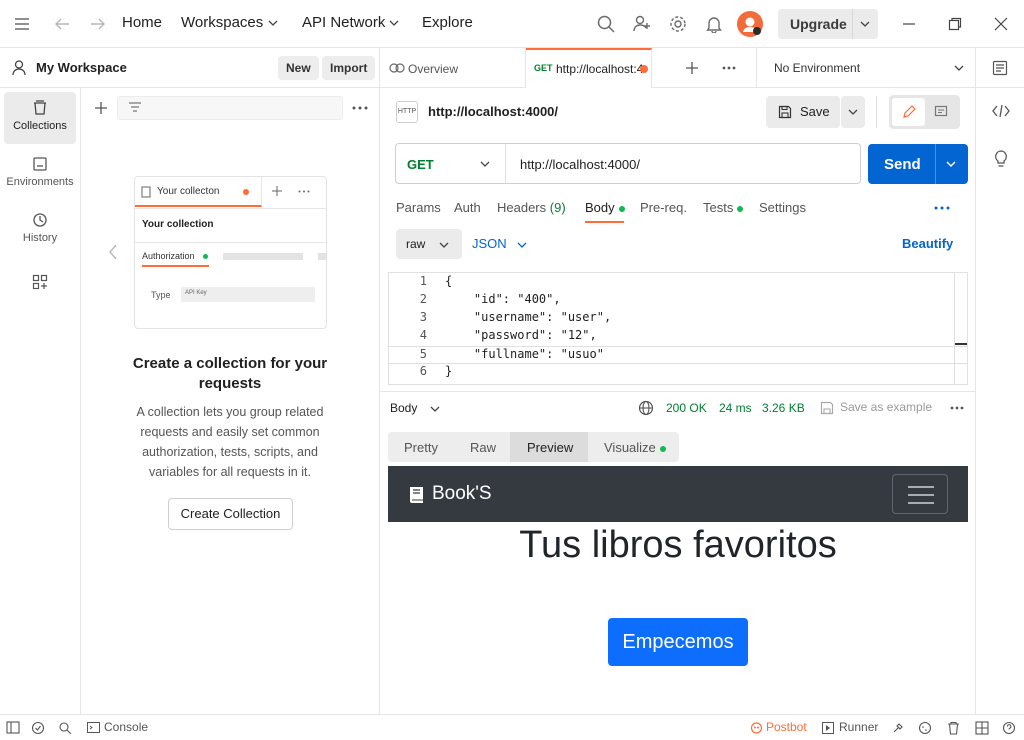  Describe the element at coordinates (453, 68) in the screenshot. I see `tab-overview: Overview` at that location.